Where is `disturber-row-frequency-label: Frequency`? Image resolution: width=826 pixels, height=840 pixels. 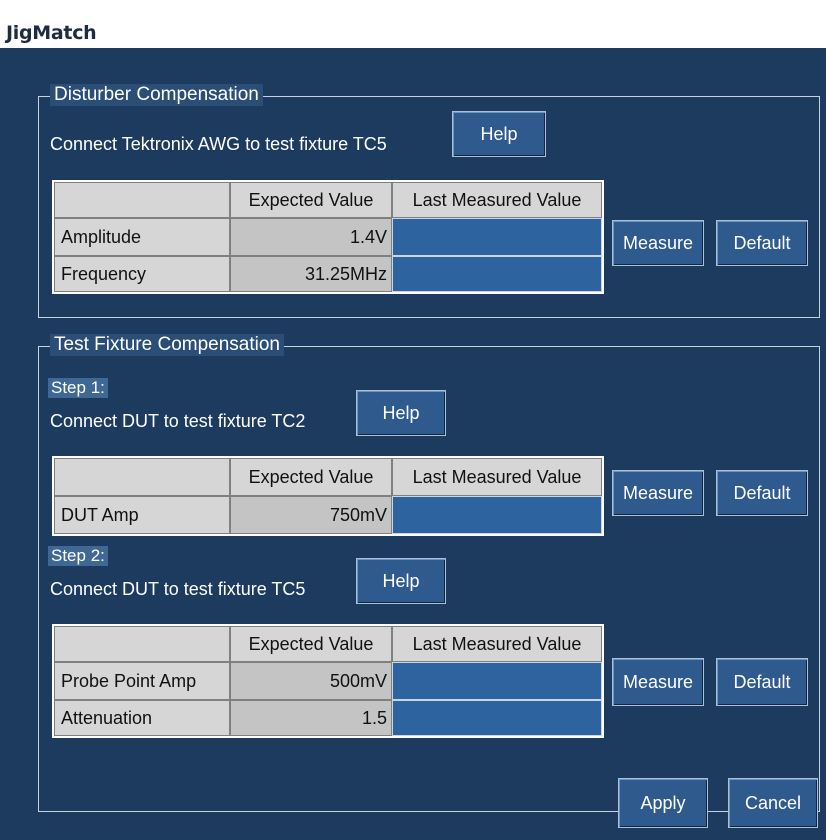 disturber-row-frequency-label: Frequency is located at coordinates (142, 274).